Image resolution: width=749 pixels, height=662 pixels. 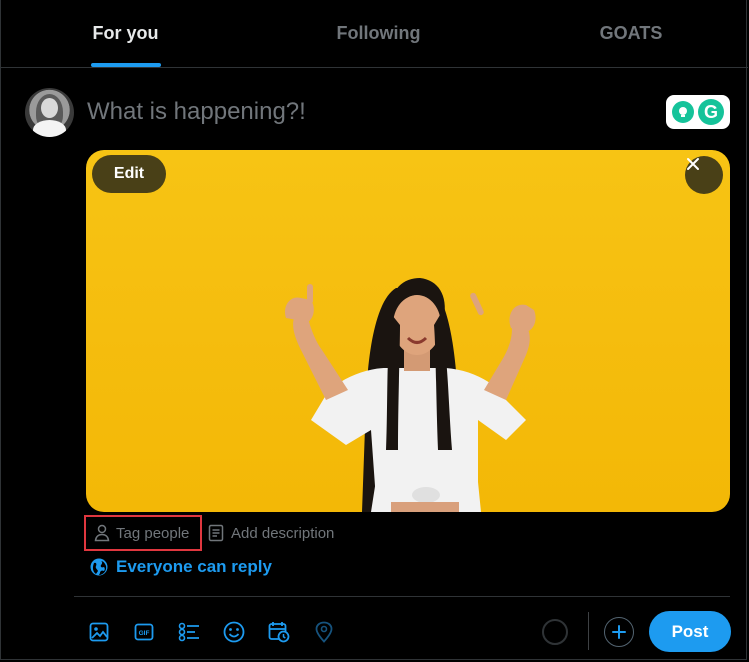 I want to click on tab-following: Following, so click(x=378, y=33).